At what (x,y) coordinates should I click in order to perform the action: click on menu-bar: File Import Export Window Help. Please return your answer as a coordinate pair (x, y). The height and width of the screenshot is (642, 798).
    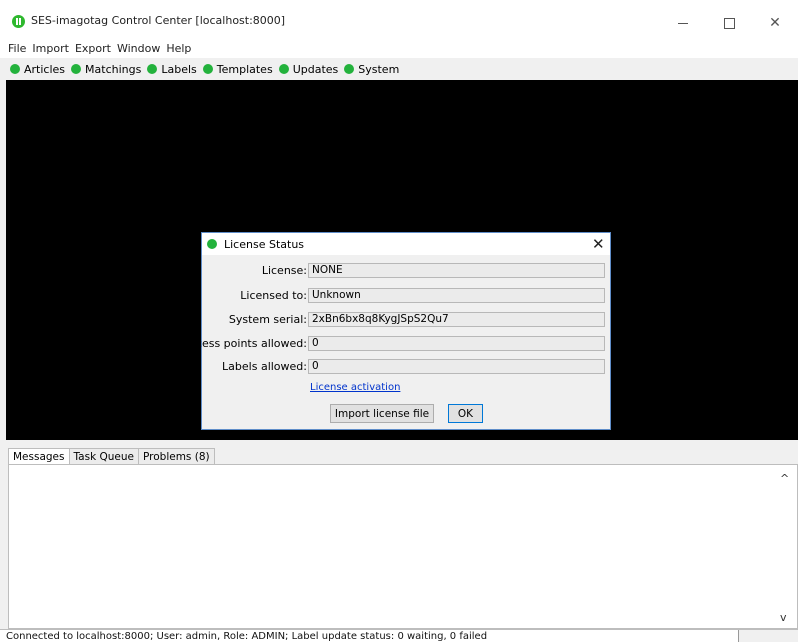
    Looking at the image, I should click on (399, 48).